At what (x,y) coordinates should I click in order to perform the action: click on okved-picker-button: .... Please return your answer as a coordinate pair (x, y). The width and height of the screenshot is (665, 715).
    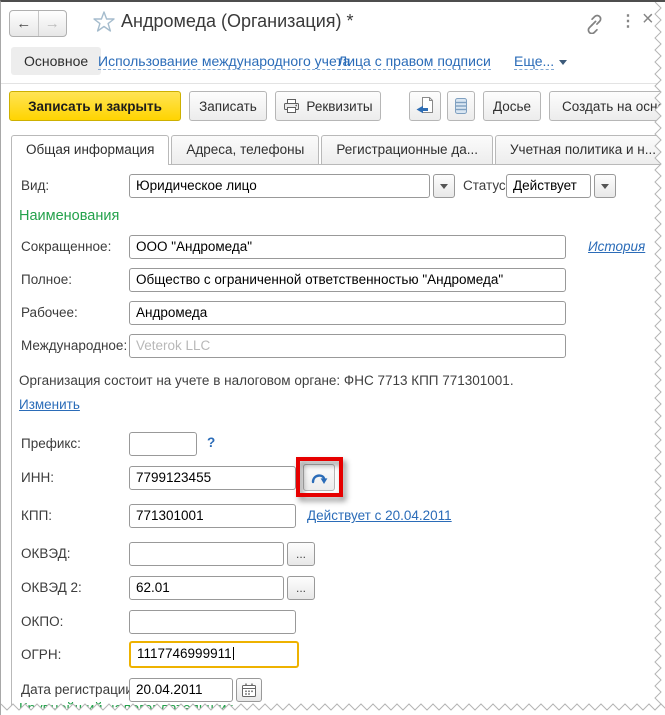
    Looking at the image, I should click on (301, 554).